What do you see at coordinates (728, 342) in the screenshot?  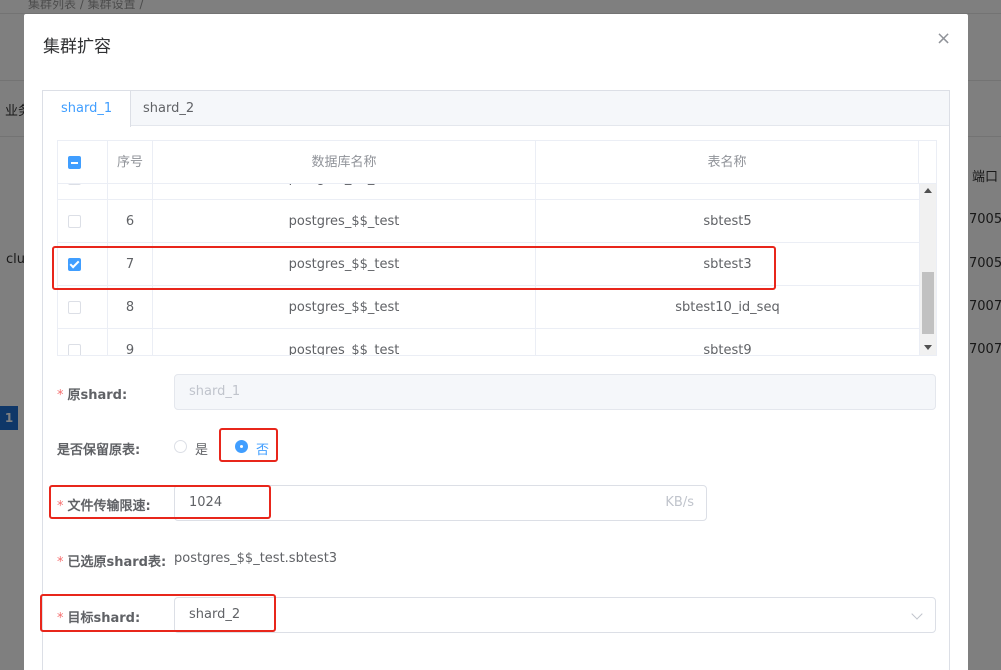 I see `row-table-name: sbtest9` at bounding box center [728, 342].